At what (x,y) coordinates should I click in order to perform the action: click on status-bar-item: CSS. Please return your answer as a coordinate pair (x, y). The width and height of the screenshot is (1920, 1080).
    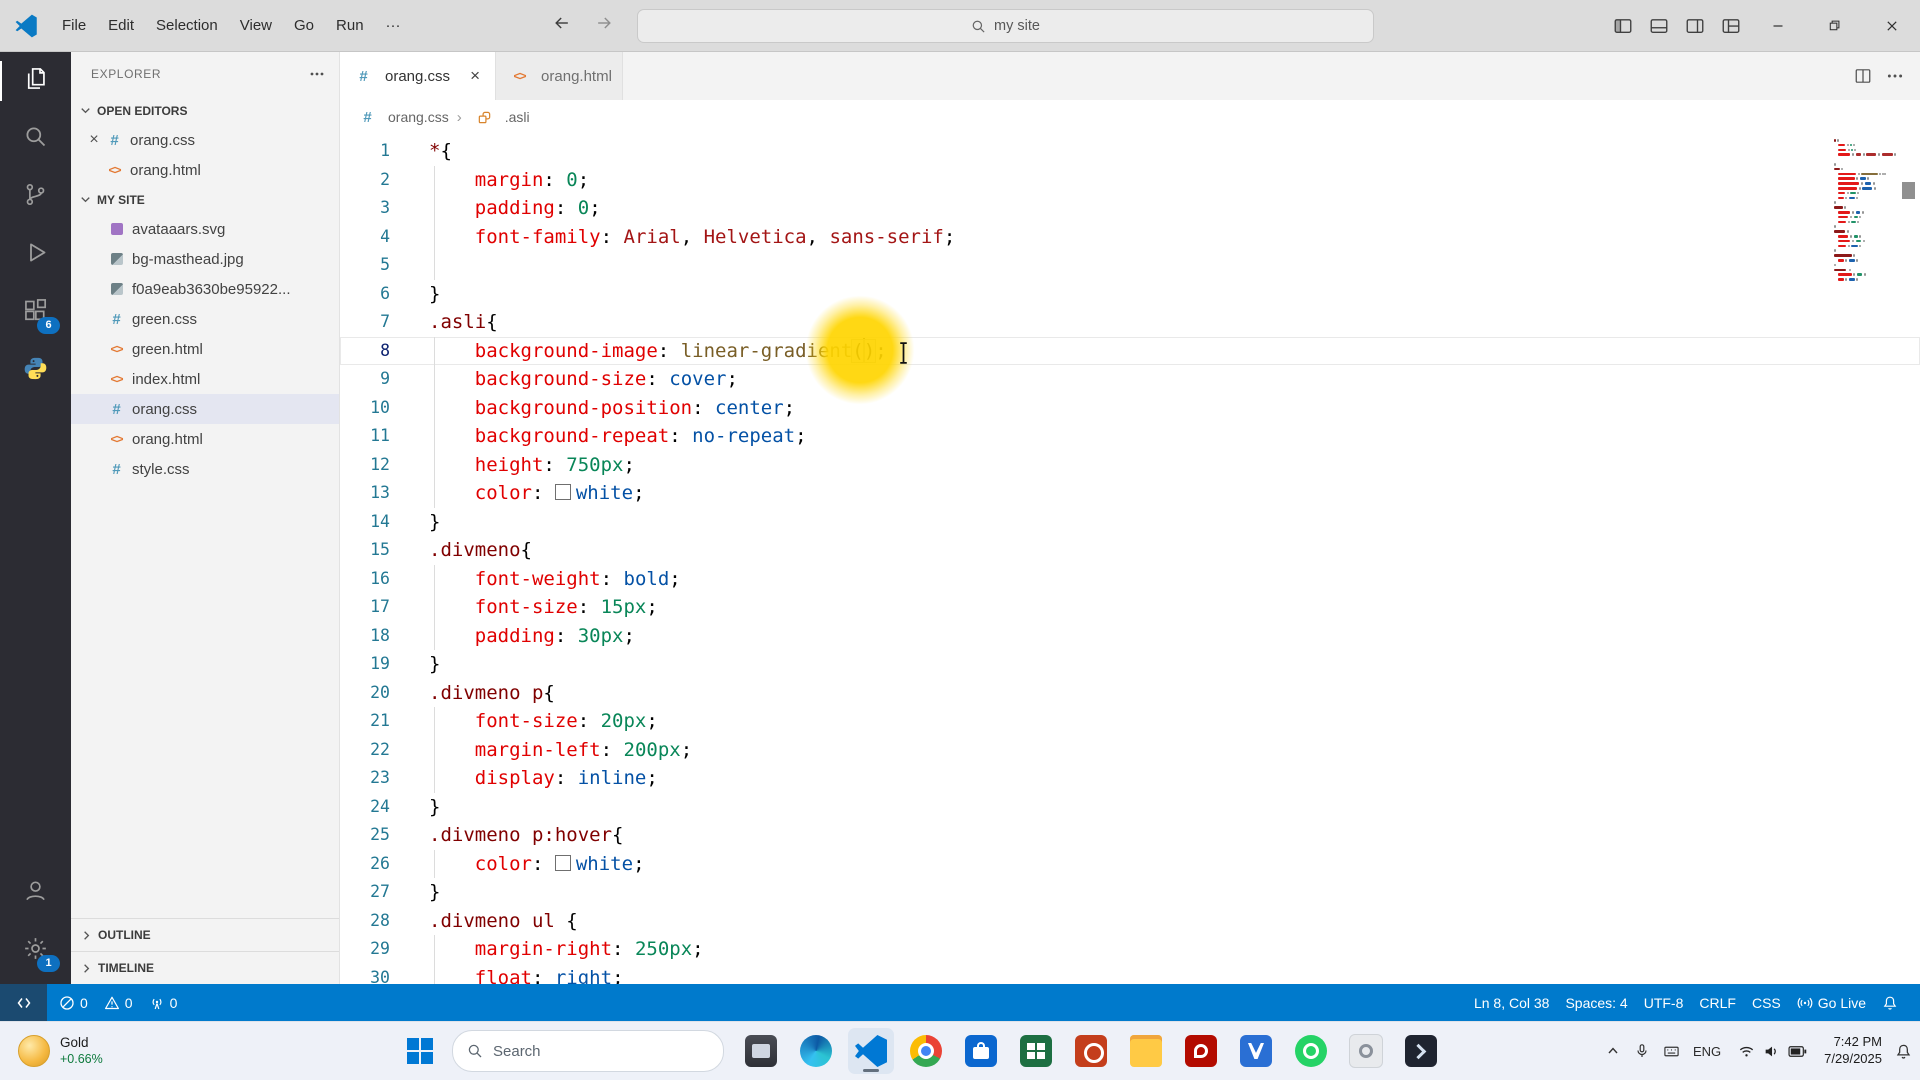
    Looking at the image, I should click on (1766, 1002).